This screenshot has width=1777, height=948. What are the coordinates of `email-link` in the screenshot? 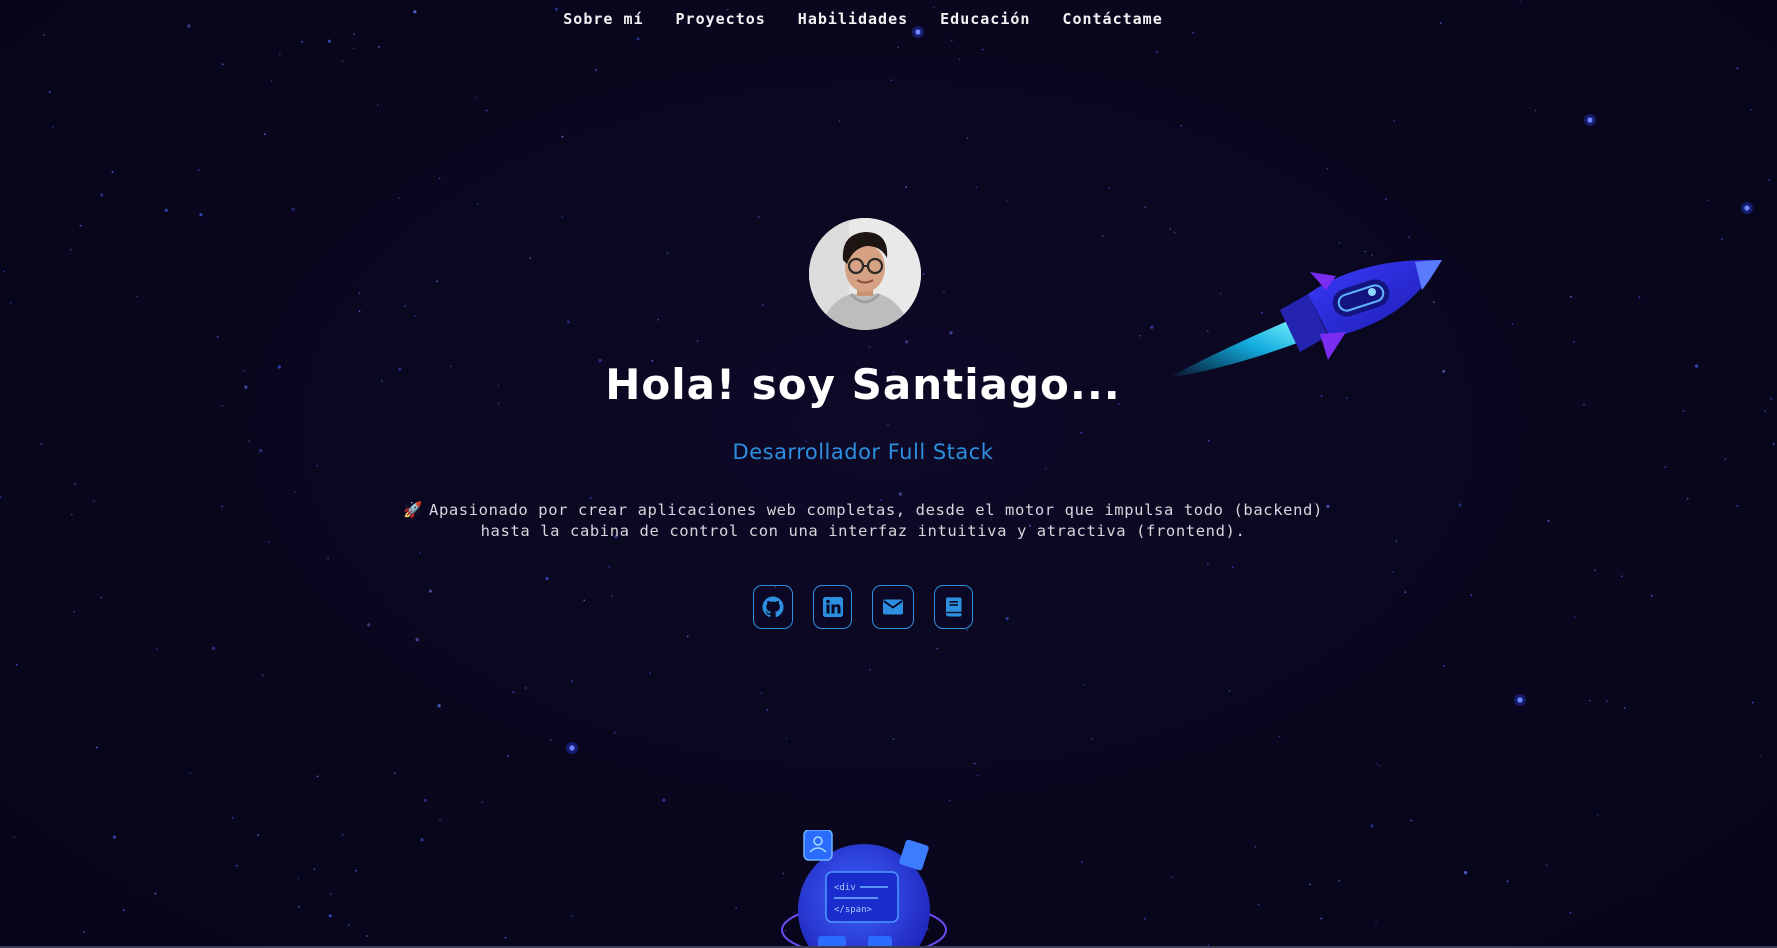 It's located at (893, 607).